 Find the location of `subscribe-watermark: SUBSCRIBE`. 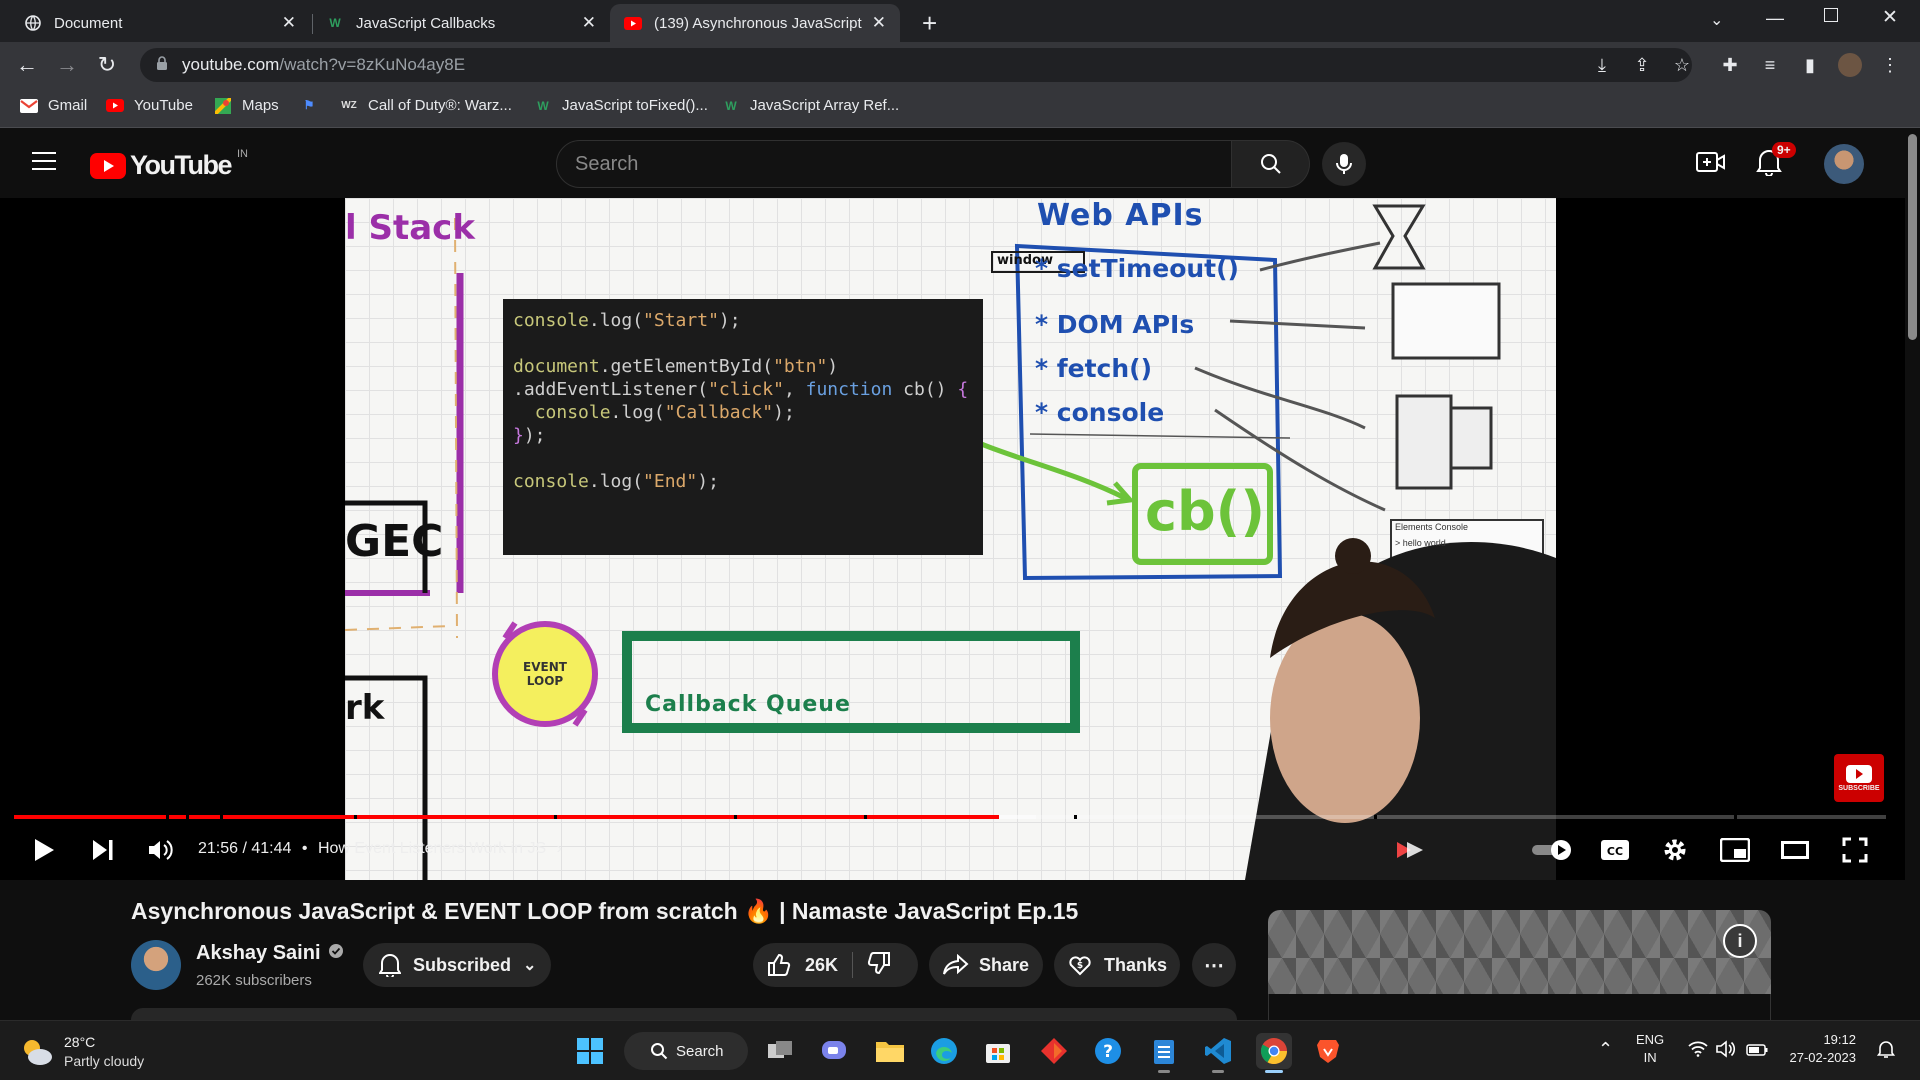

subscribe-watermark: SUBSCRIBE is located at coordinates (1859, 778).